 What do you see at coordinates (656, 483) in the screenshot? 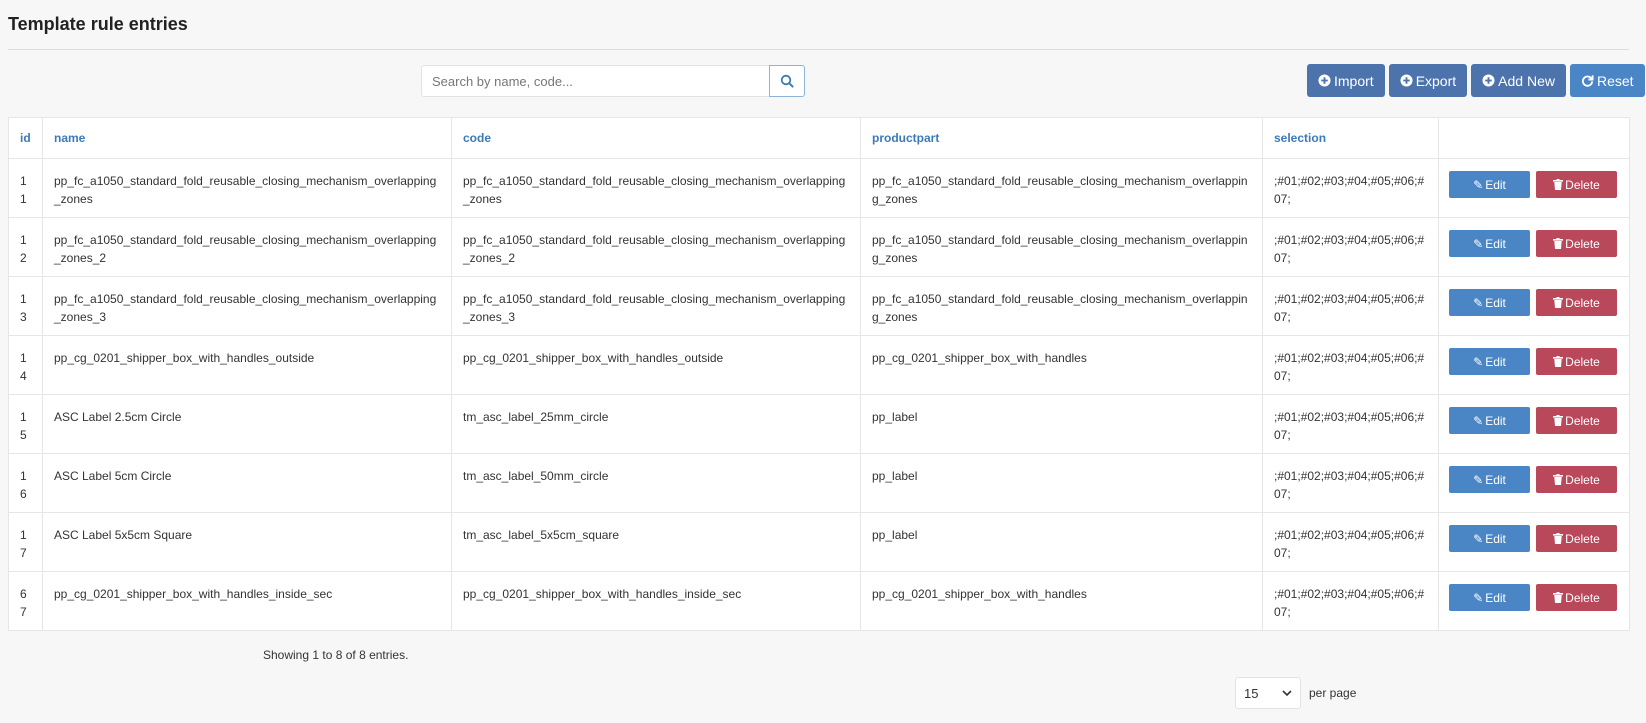
I see `cell-code: tm_asc_label_50mm_circle` at bounding box center [656, 483].